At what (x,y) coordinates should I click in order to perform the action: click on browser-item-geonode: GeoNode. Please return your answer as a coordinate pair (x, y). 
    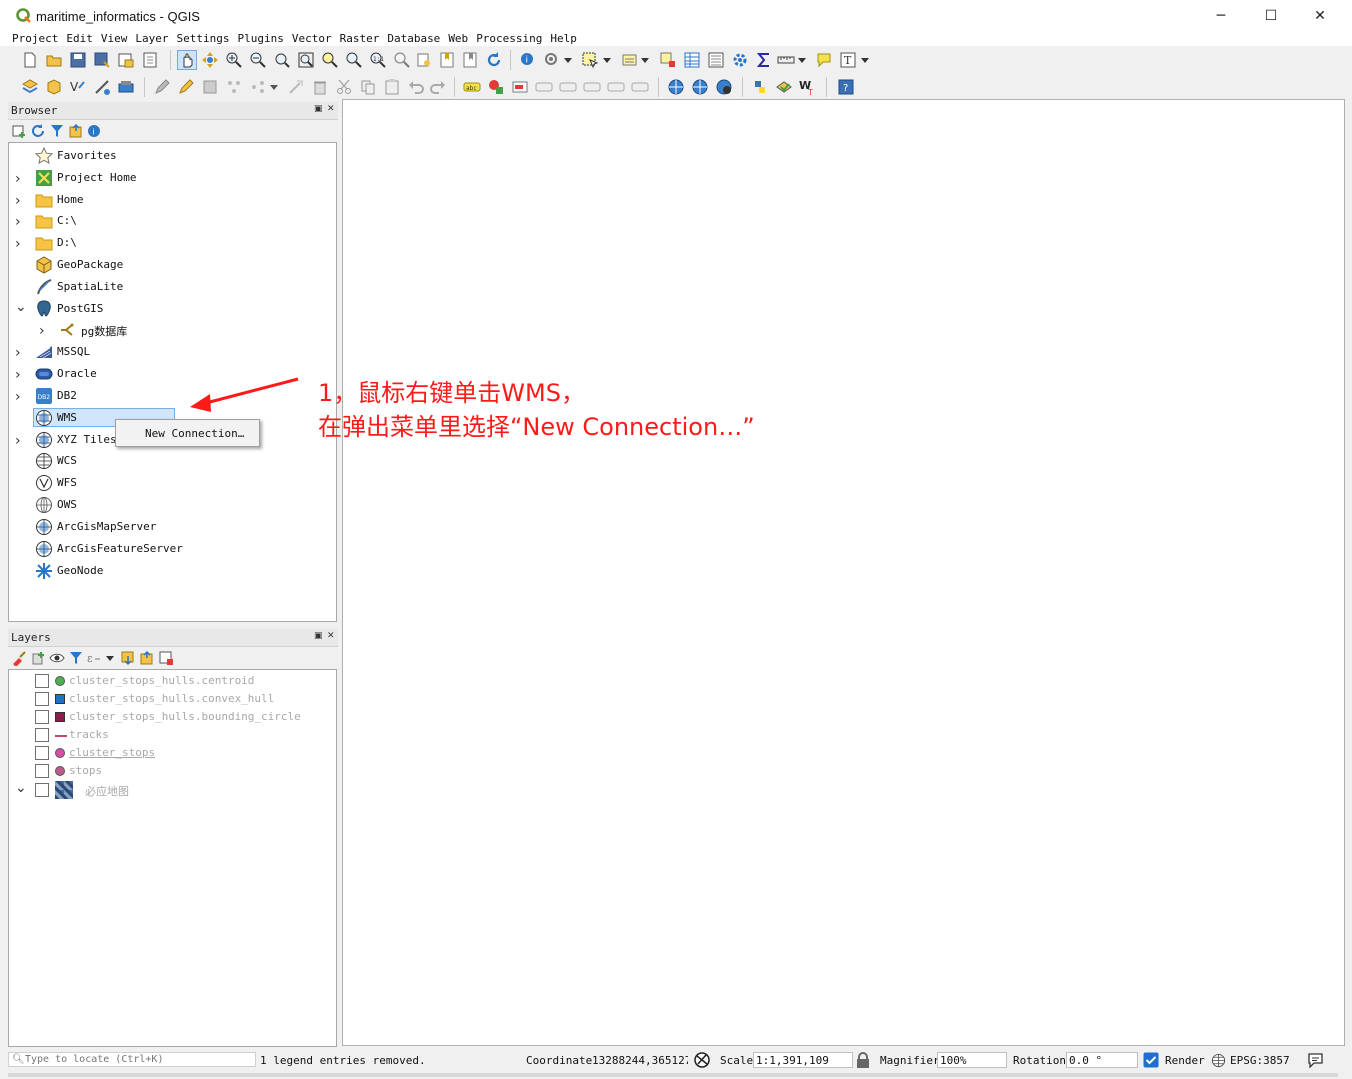
    Looking at the image, I should click on (172, 571).